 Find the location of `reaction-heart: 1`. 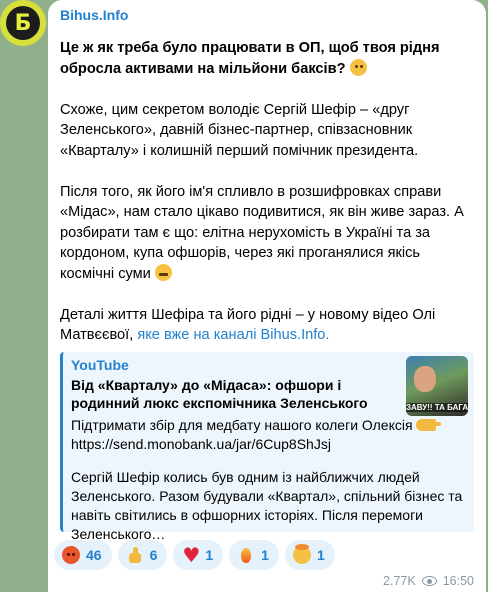

reaction-heart: 1 is located at coordinates (198, 555).